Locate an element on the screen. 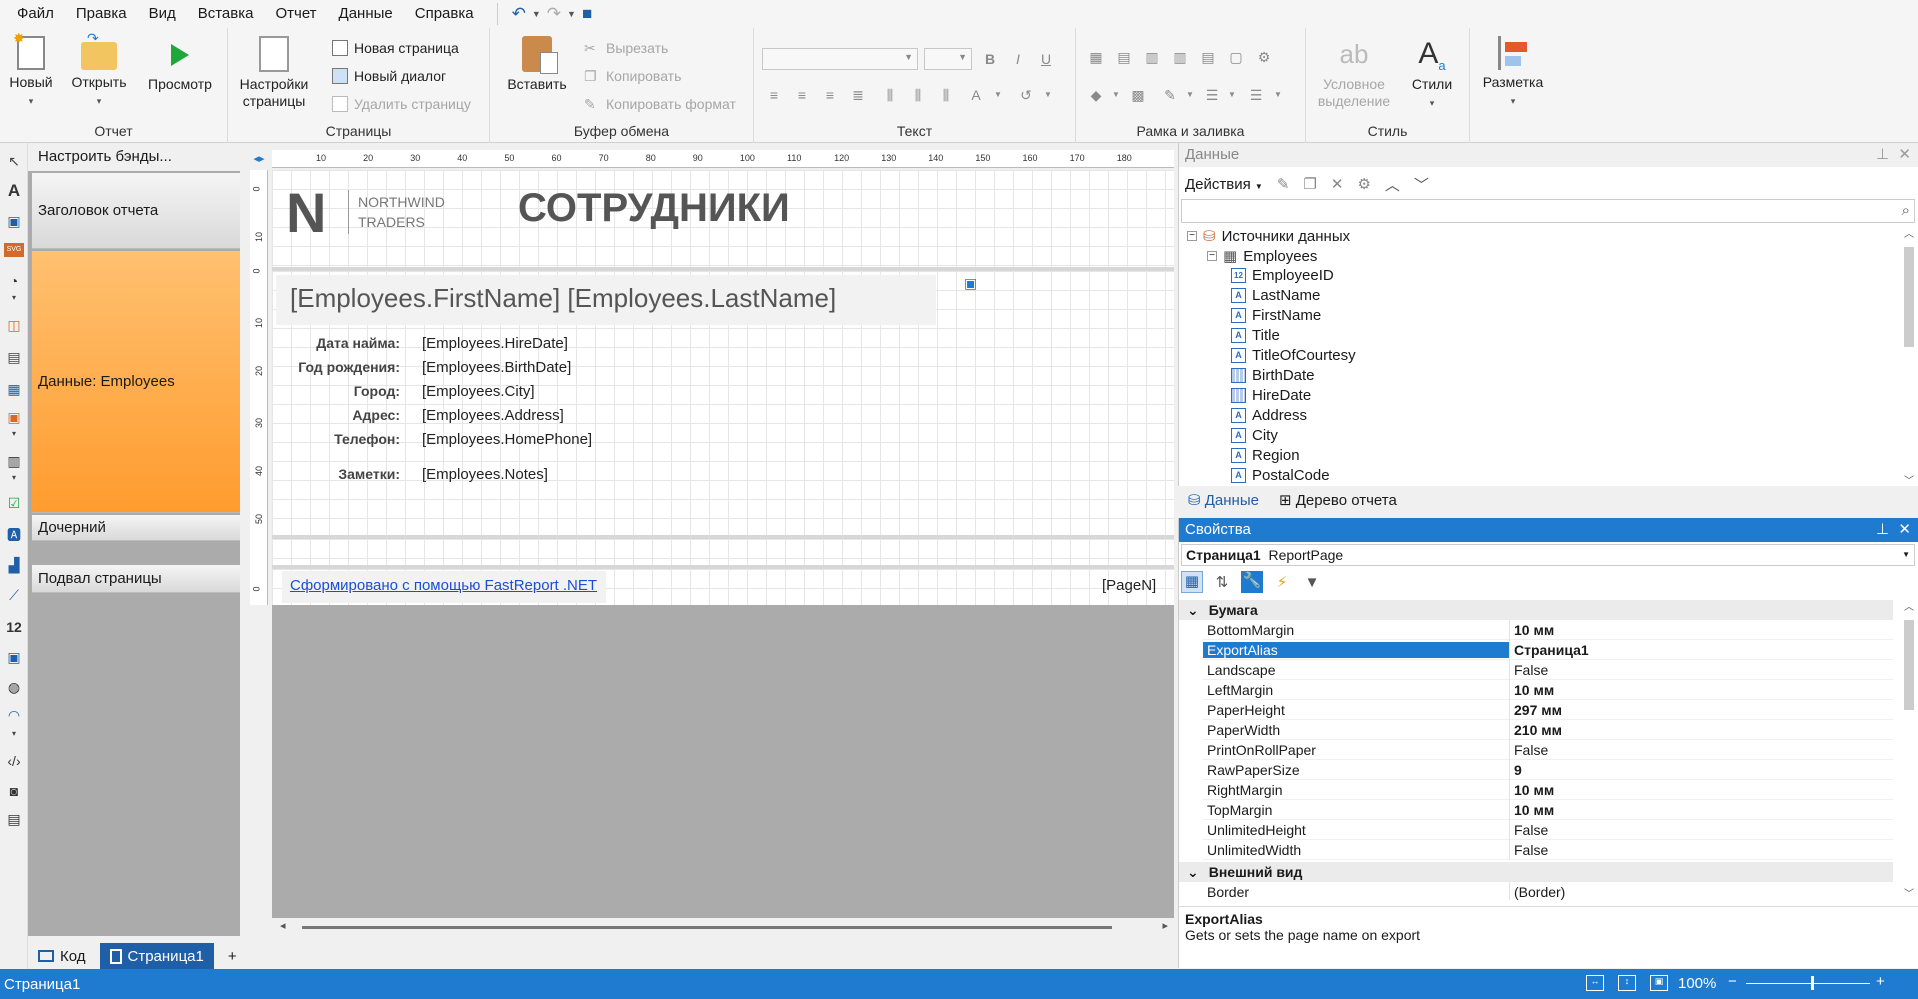 The image size is (1918, 999). scroll-left-icon: ◂ is located at coordinates (283, 925).